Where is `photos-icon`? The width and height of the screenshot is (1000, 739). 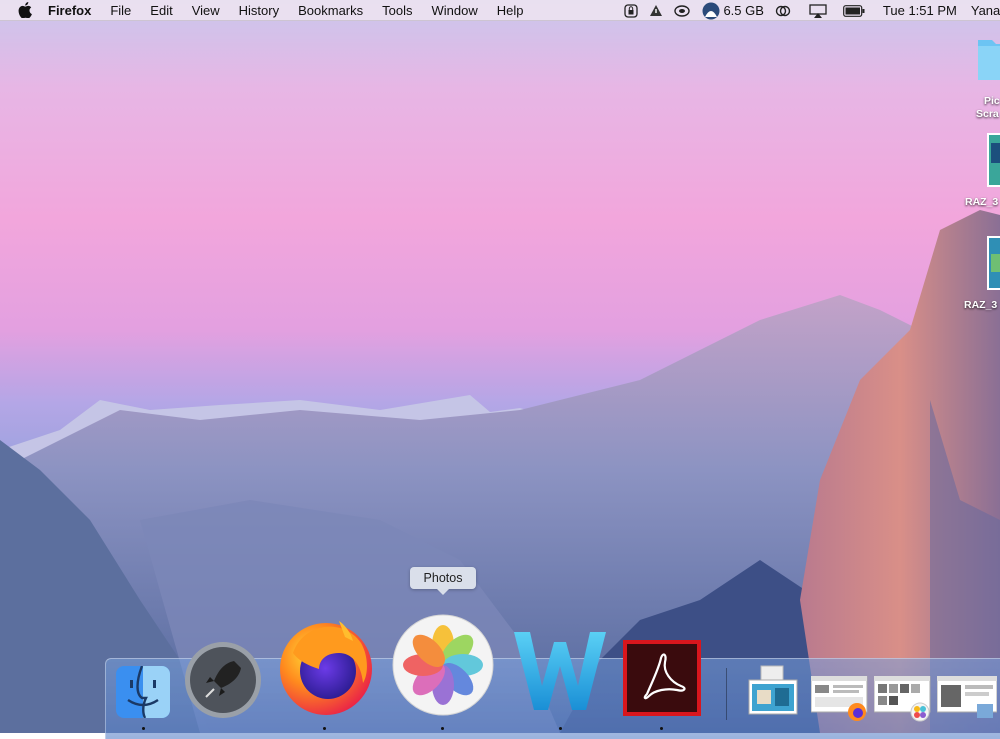
photos-icon is located at coordinates (443, 665).